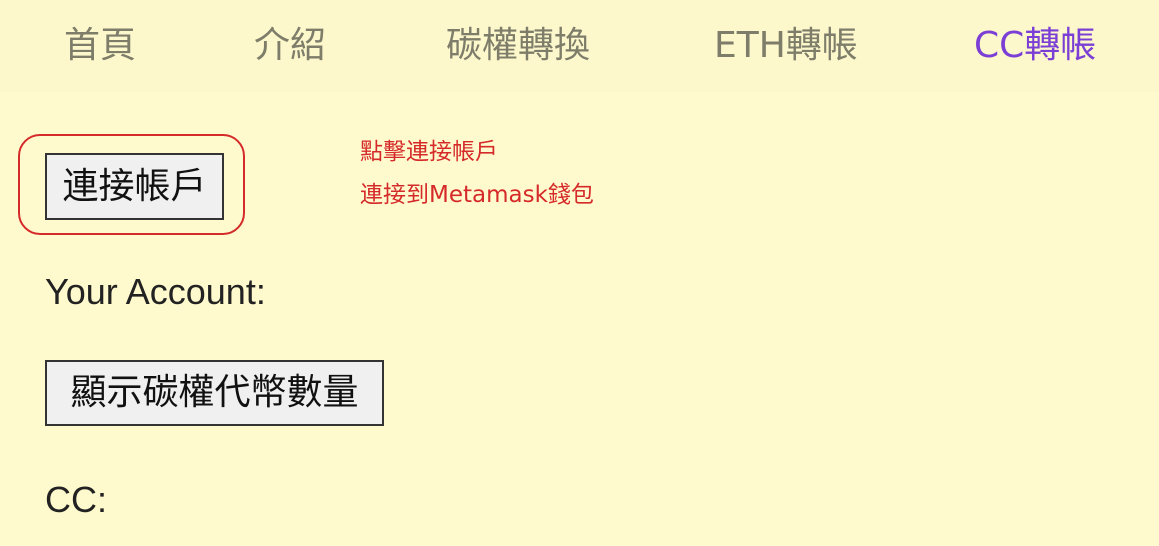 This screenshot has width=1159, height=546. What do you see at coordinates (214, 393) in the screenshot?
I see `show-carbon-tokens-button: 顯示碳權代幣數量` at bounding box center [214, 393].